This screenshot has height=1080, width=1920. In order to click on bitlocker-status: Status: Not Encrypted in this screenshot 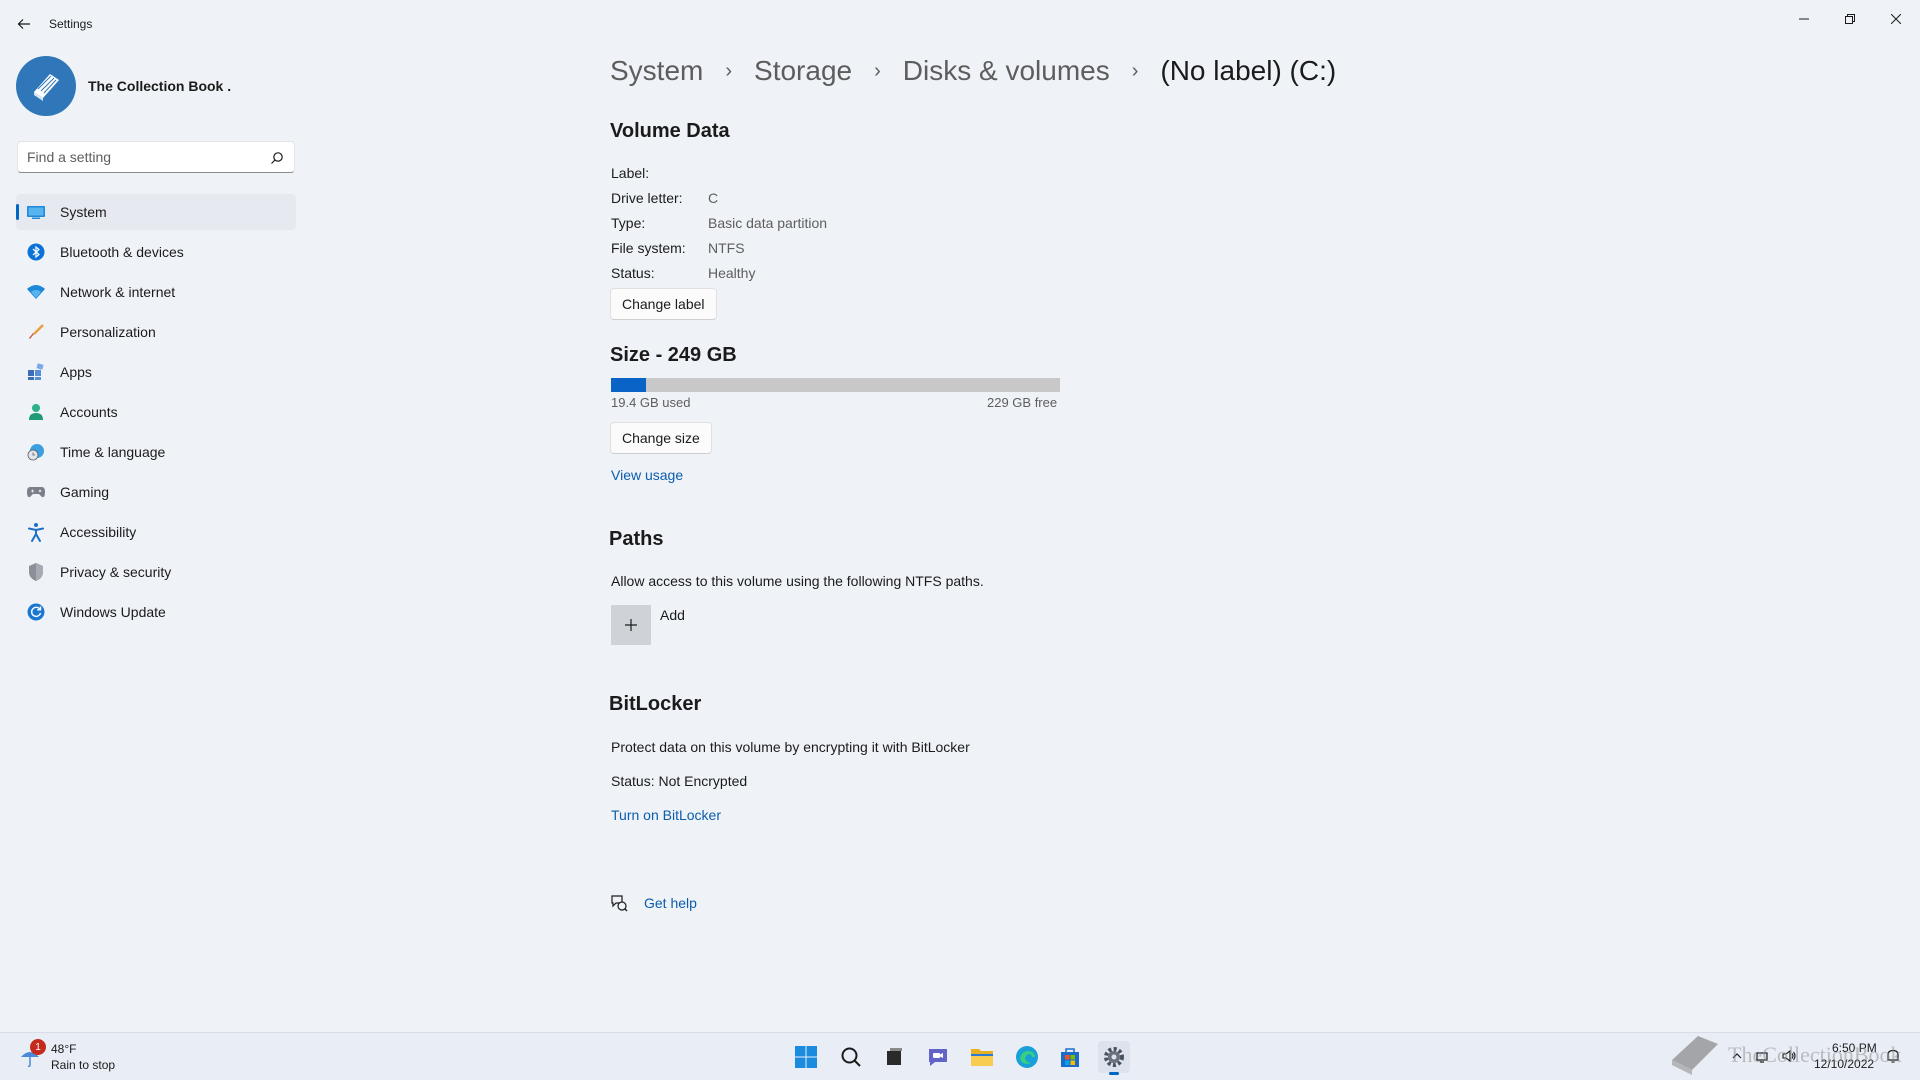, I will do `click(679, 781)`.